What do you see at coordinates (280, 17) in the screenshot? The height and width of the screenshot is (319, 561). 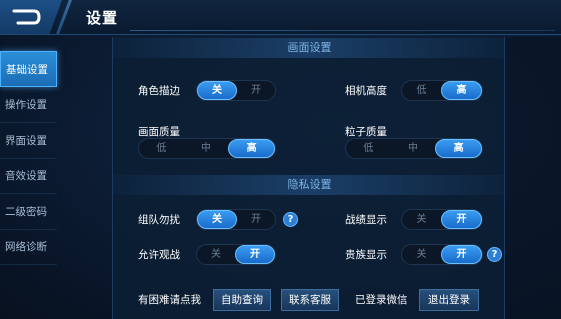 I see `header-bar: 设置` at bounding box center [280, 17].